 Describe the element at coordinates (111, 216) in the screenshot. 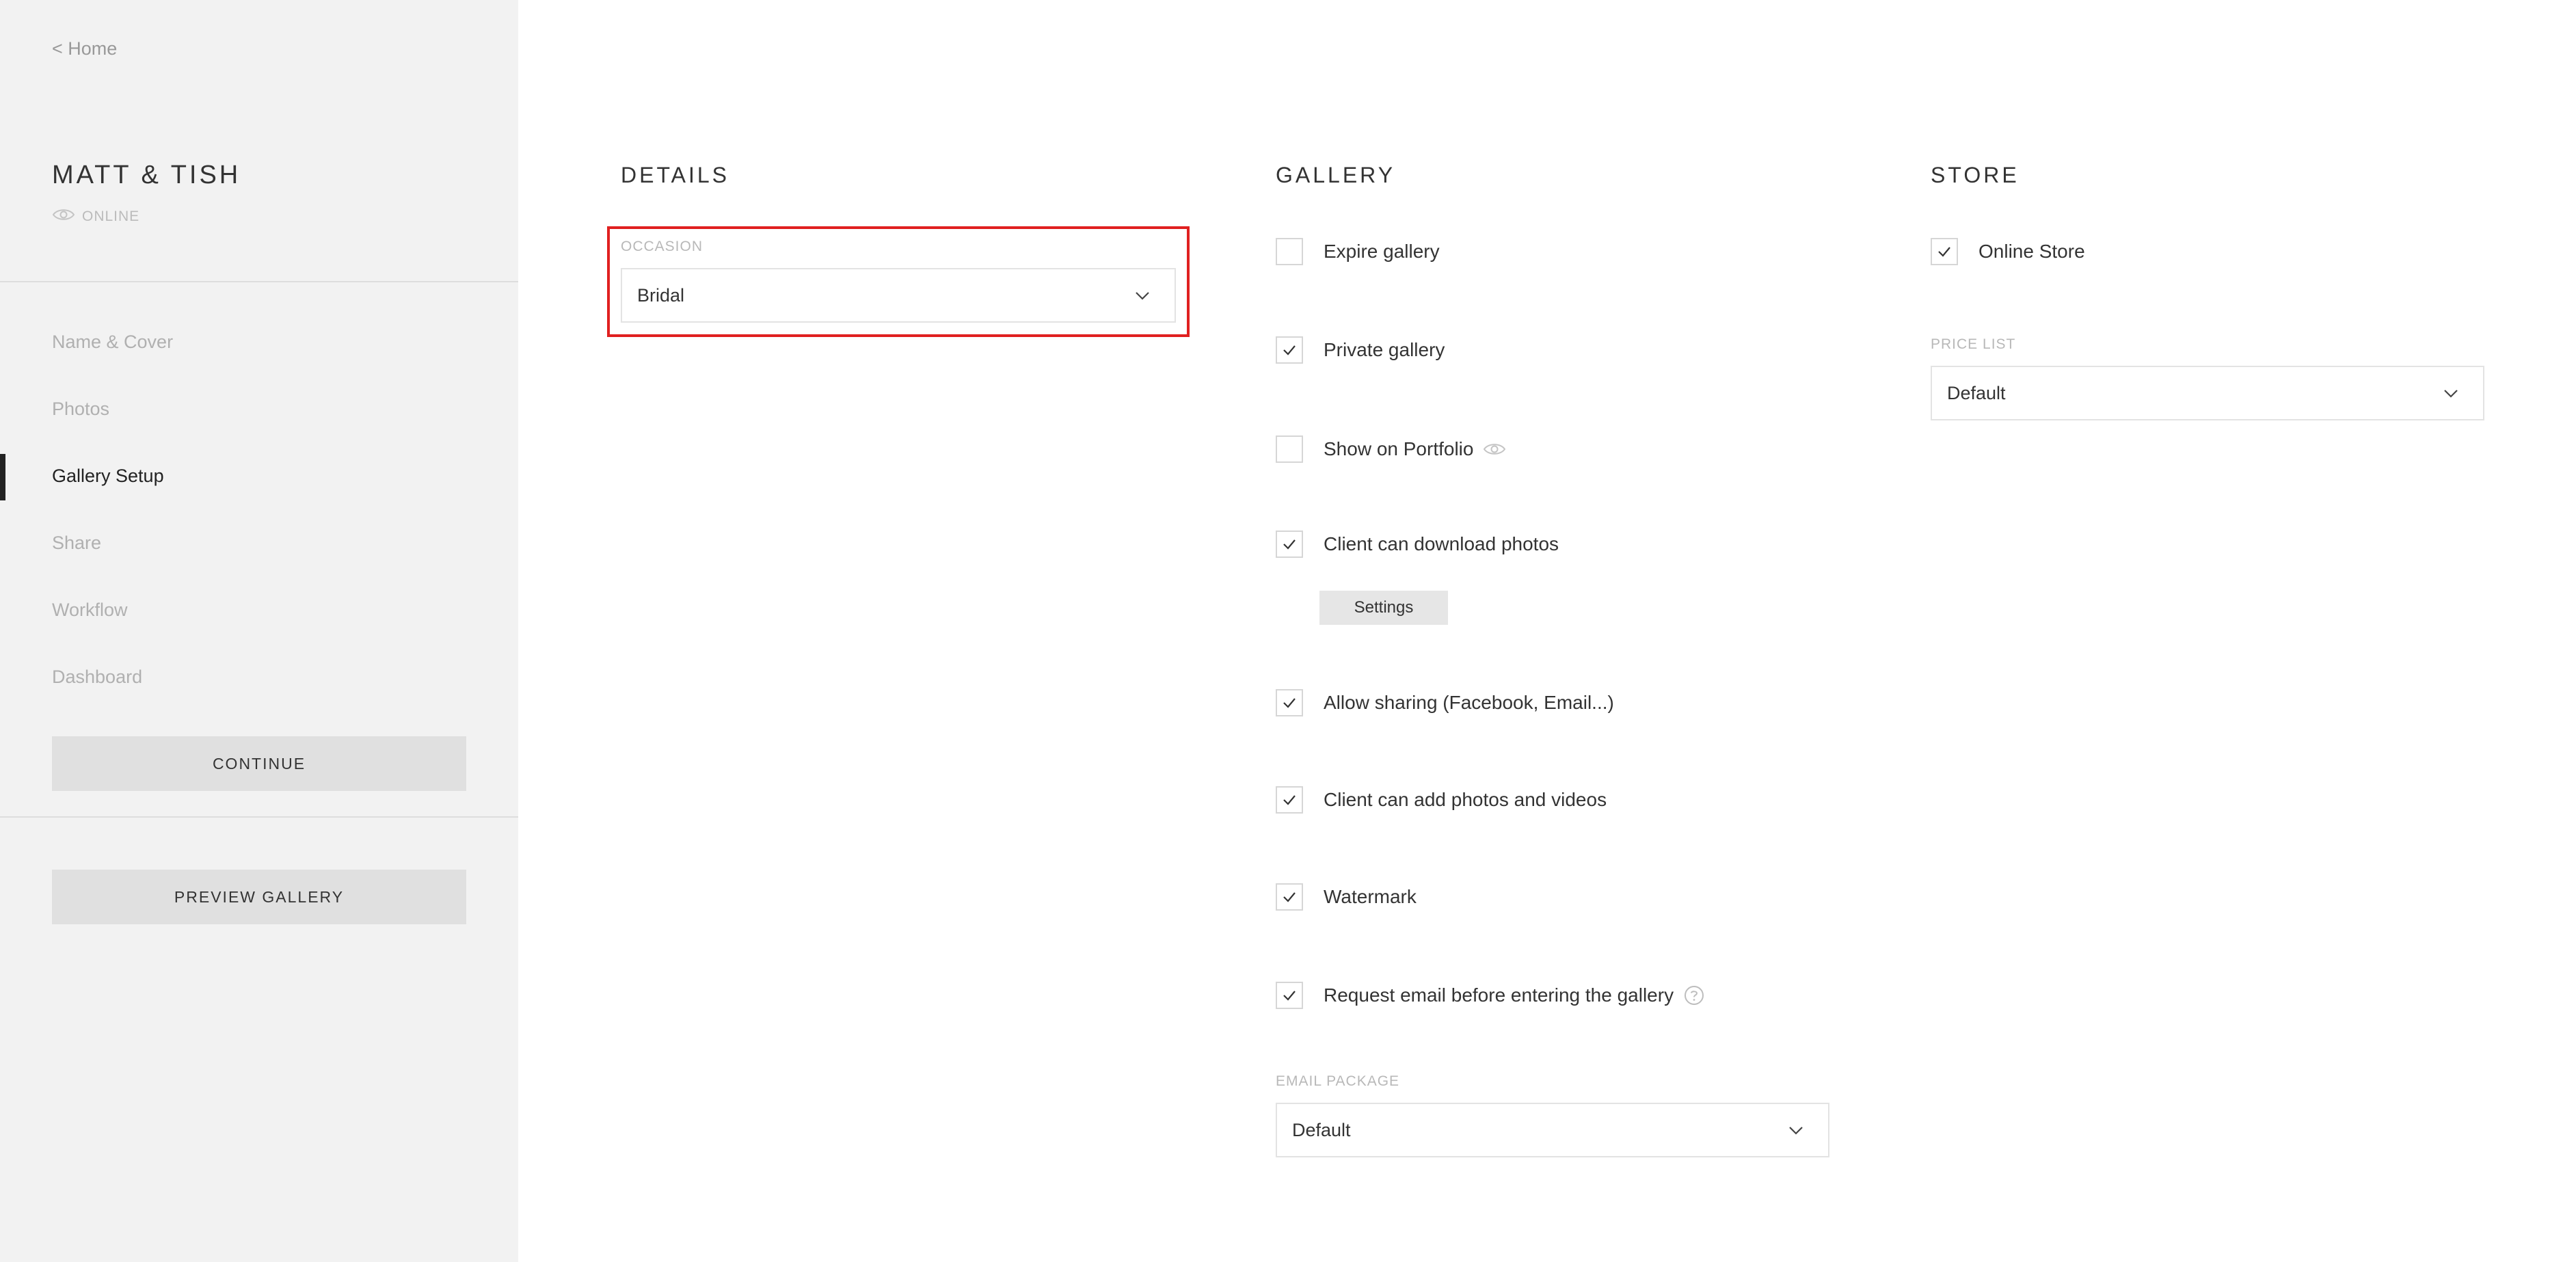

I see `status-text: ONLINE` at that location.